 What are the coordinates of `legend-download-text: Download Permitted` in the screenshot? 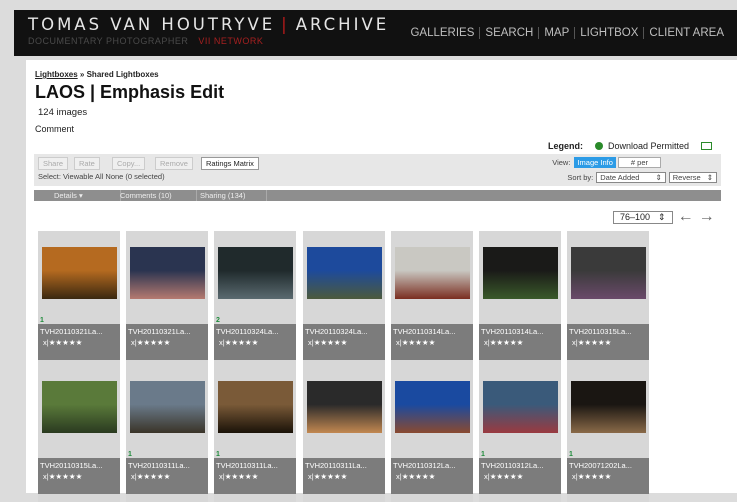 It's located at (649, 146).